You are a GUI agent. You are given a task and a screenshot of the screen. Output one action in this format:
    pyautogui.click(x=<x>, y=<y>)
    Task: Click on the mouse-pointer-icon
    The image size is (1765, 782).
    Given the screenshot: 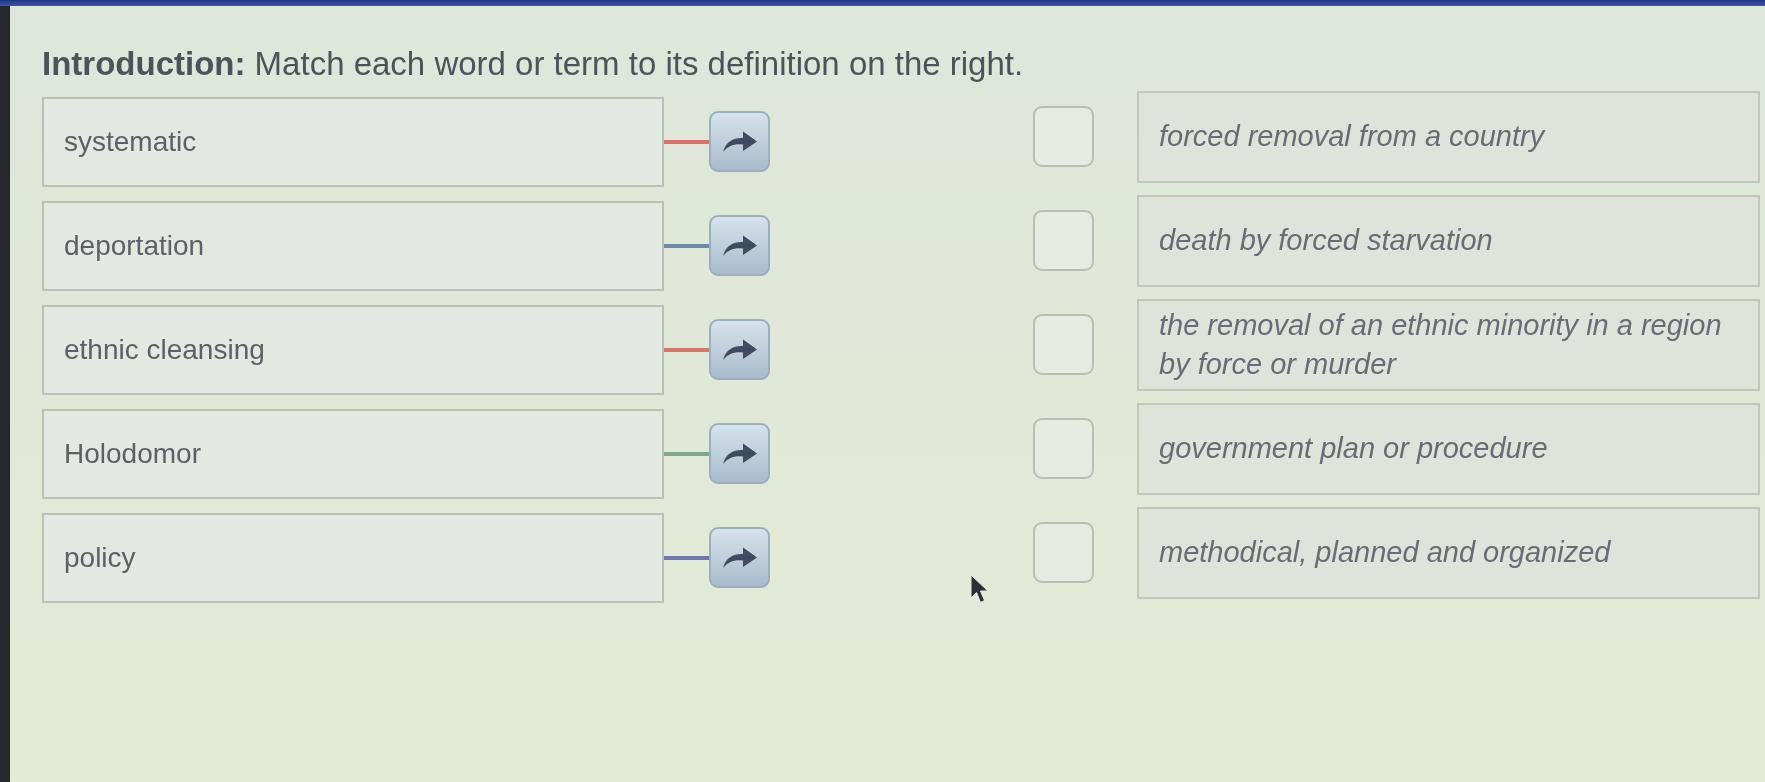 What is the action you would take?
    pyautogui.click(x=980, y=589)
    